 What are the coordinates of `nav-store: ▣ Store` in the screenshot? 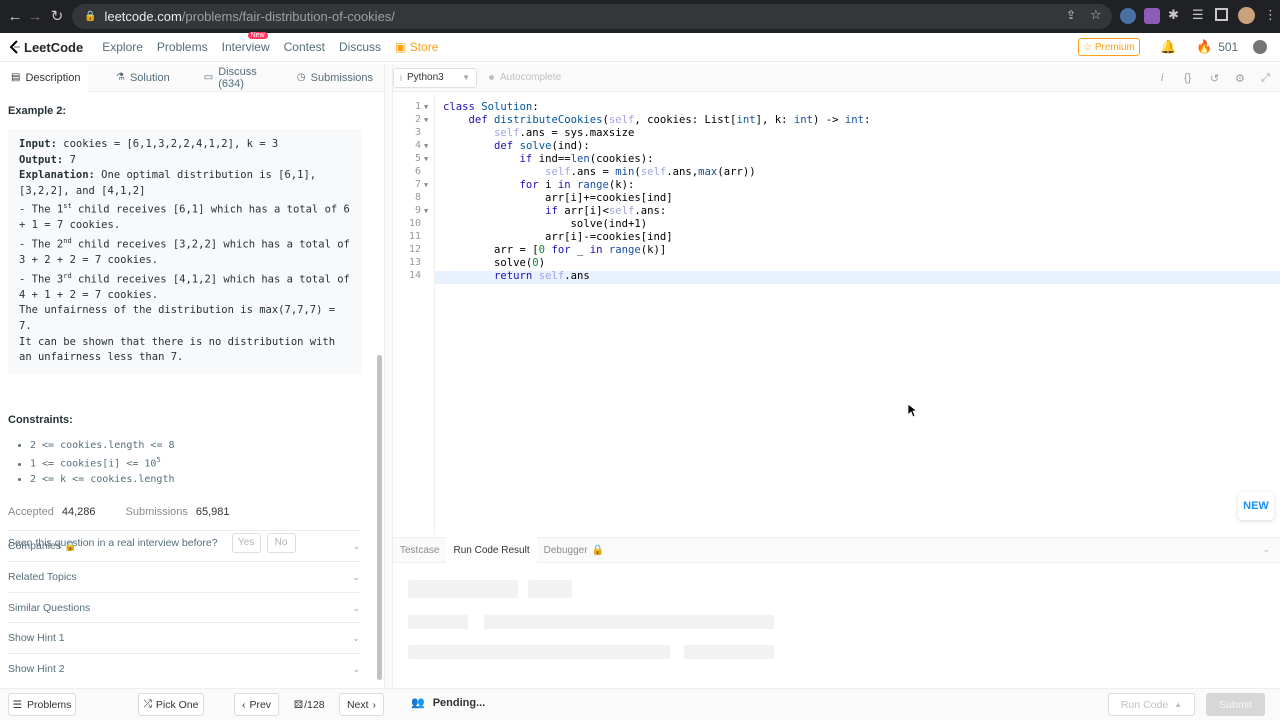 It's located at (416, 47).